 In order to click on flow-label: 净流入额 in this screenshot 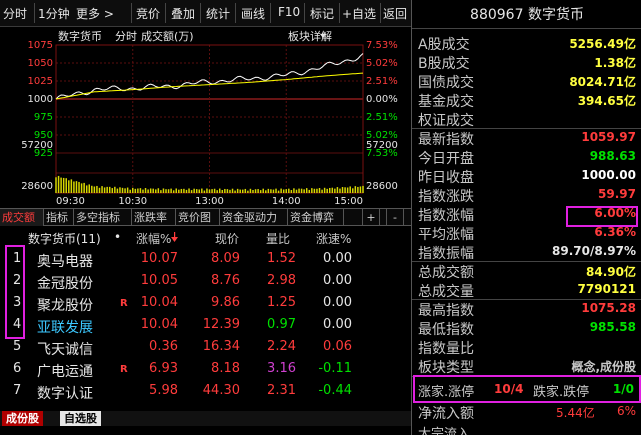, I will do `click(446, 414)`.